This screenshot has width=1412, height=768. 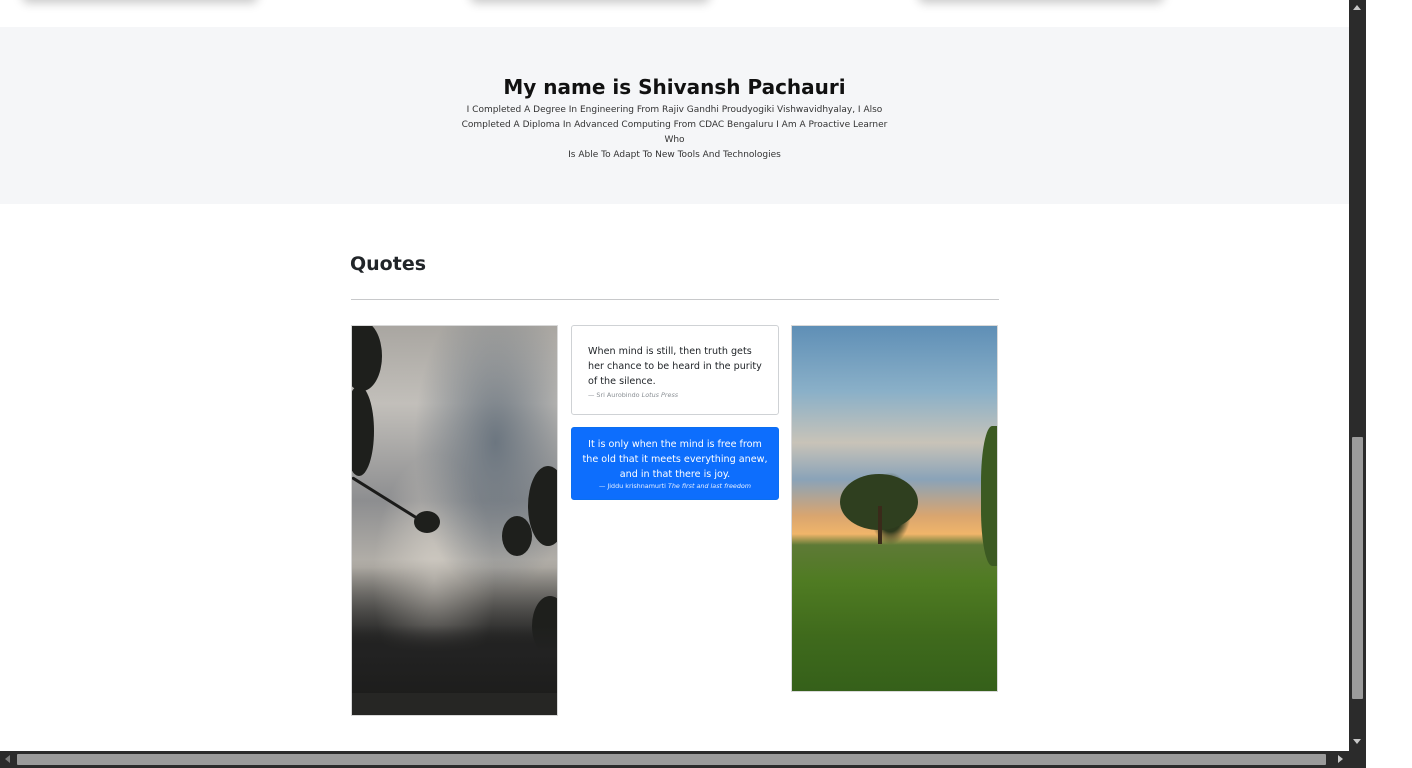 What do you see at coordinates (1340, 759) in the screenshot?
I see `scroll-right-arrow-icon` at bounding box center [1340, 759].